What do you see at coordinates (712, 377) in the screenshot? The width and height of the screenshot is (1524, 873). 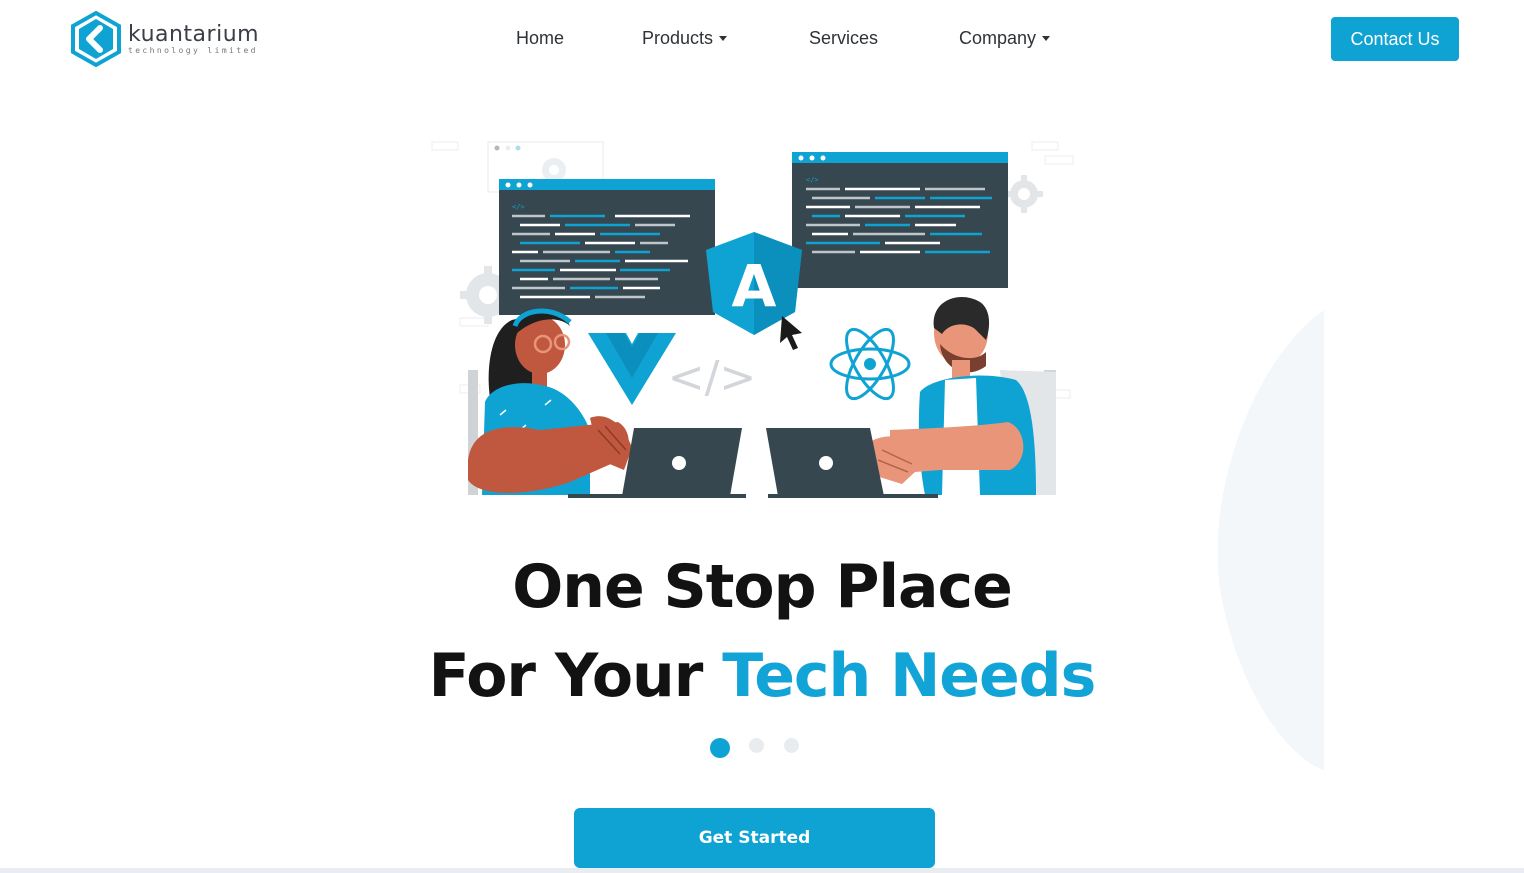 I see `code-brackets-icon: </>` at bounding box center [712, 377].